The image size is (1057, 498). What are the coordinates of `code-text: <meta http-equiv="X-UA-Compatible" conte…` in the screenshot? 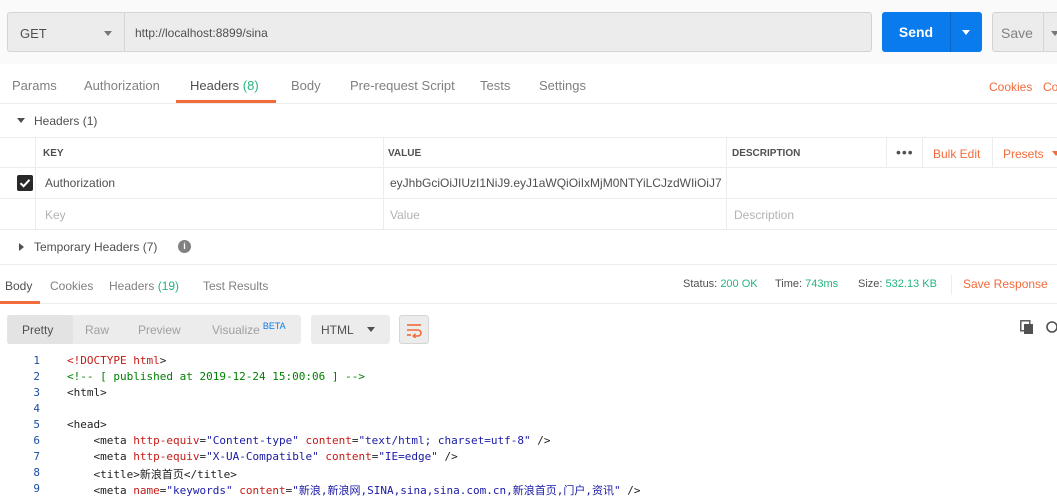 It's located at (275, 456).